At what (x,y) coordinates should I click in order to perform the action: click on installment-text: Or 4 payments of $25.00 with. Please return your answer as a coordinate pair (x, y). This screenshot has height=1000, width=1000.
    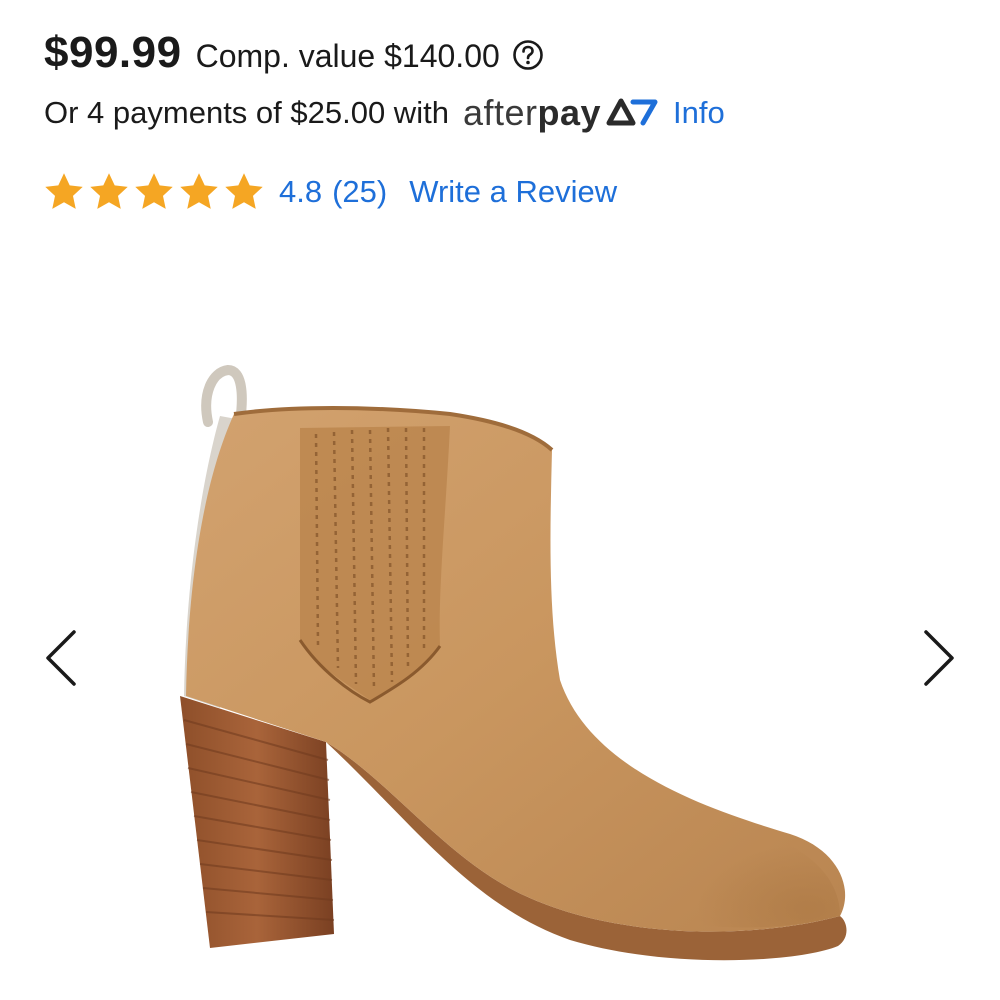
    Looking at the image, I should click on (246, 112).